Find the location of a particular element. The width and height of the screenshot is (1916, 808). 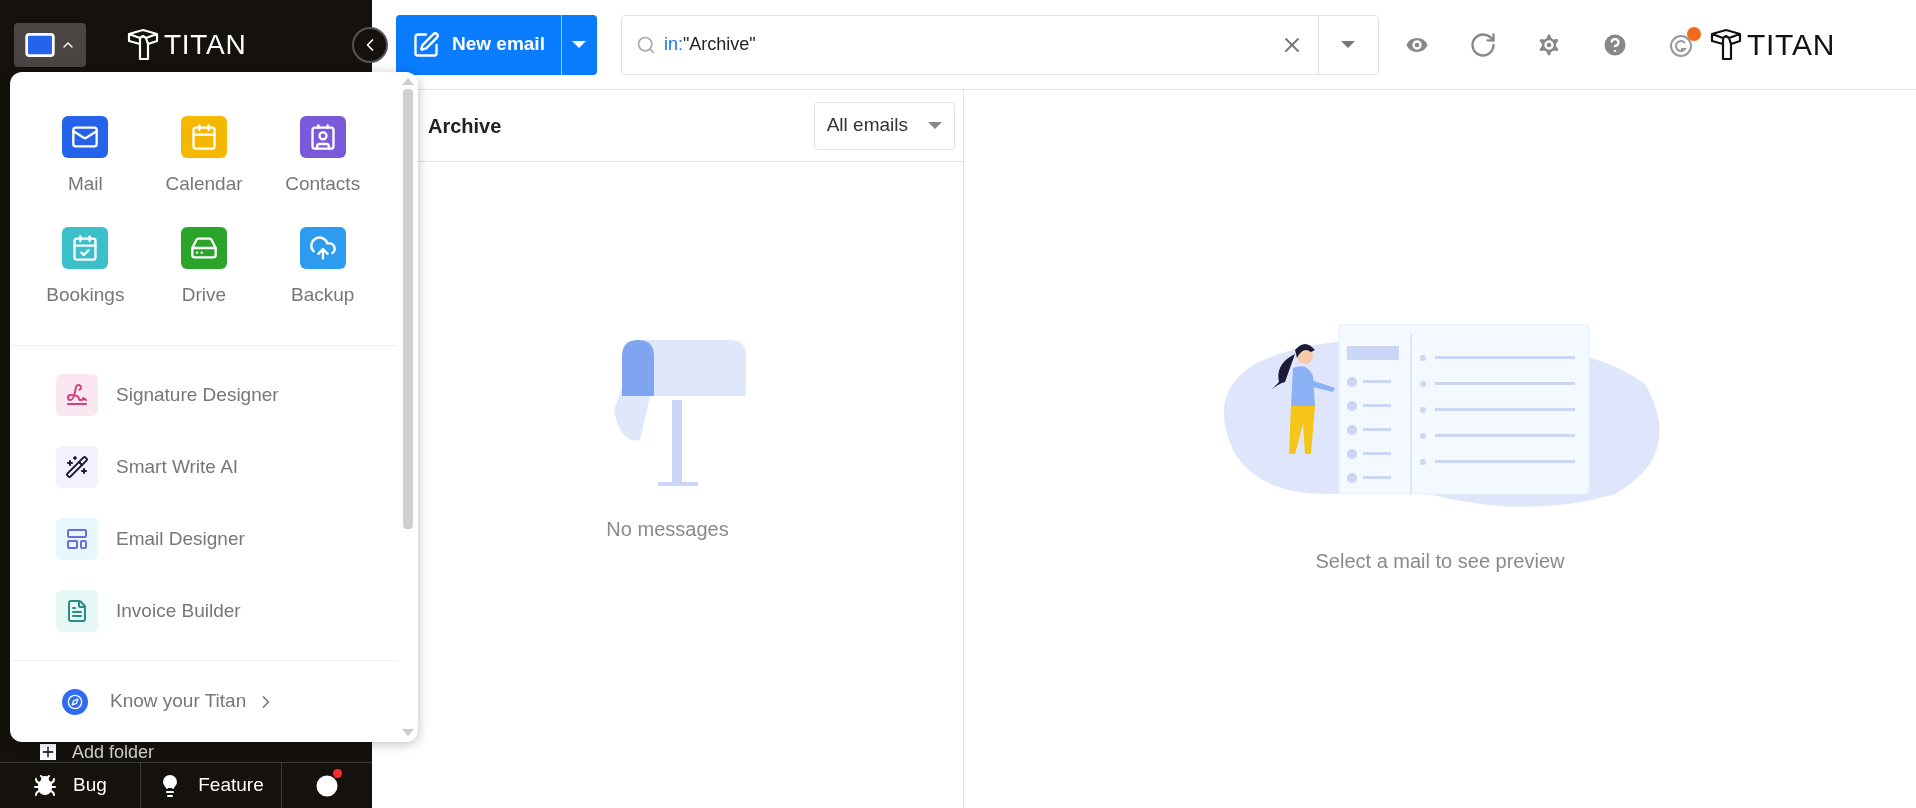

app-tile: Backup is located at coordinates (322, 267).